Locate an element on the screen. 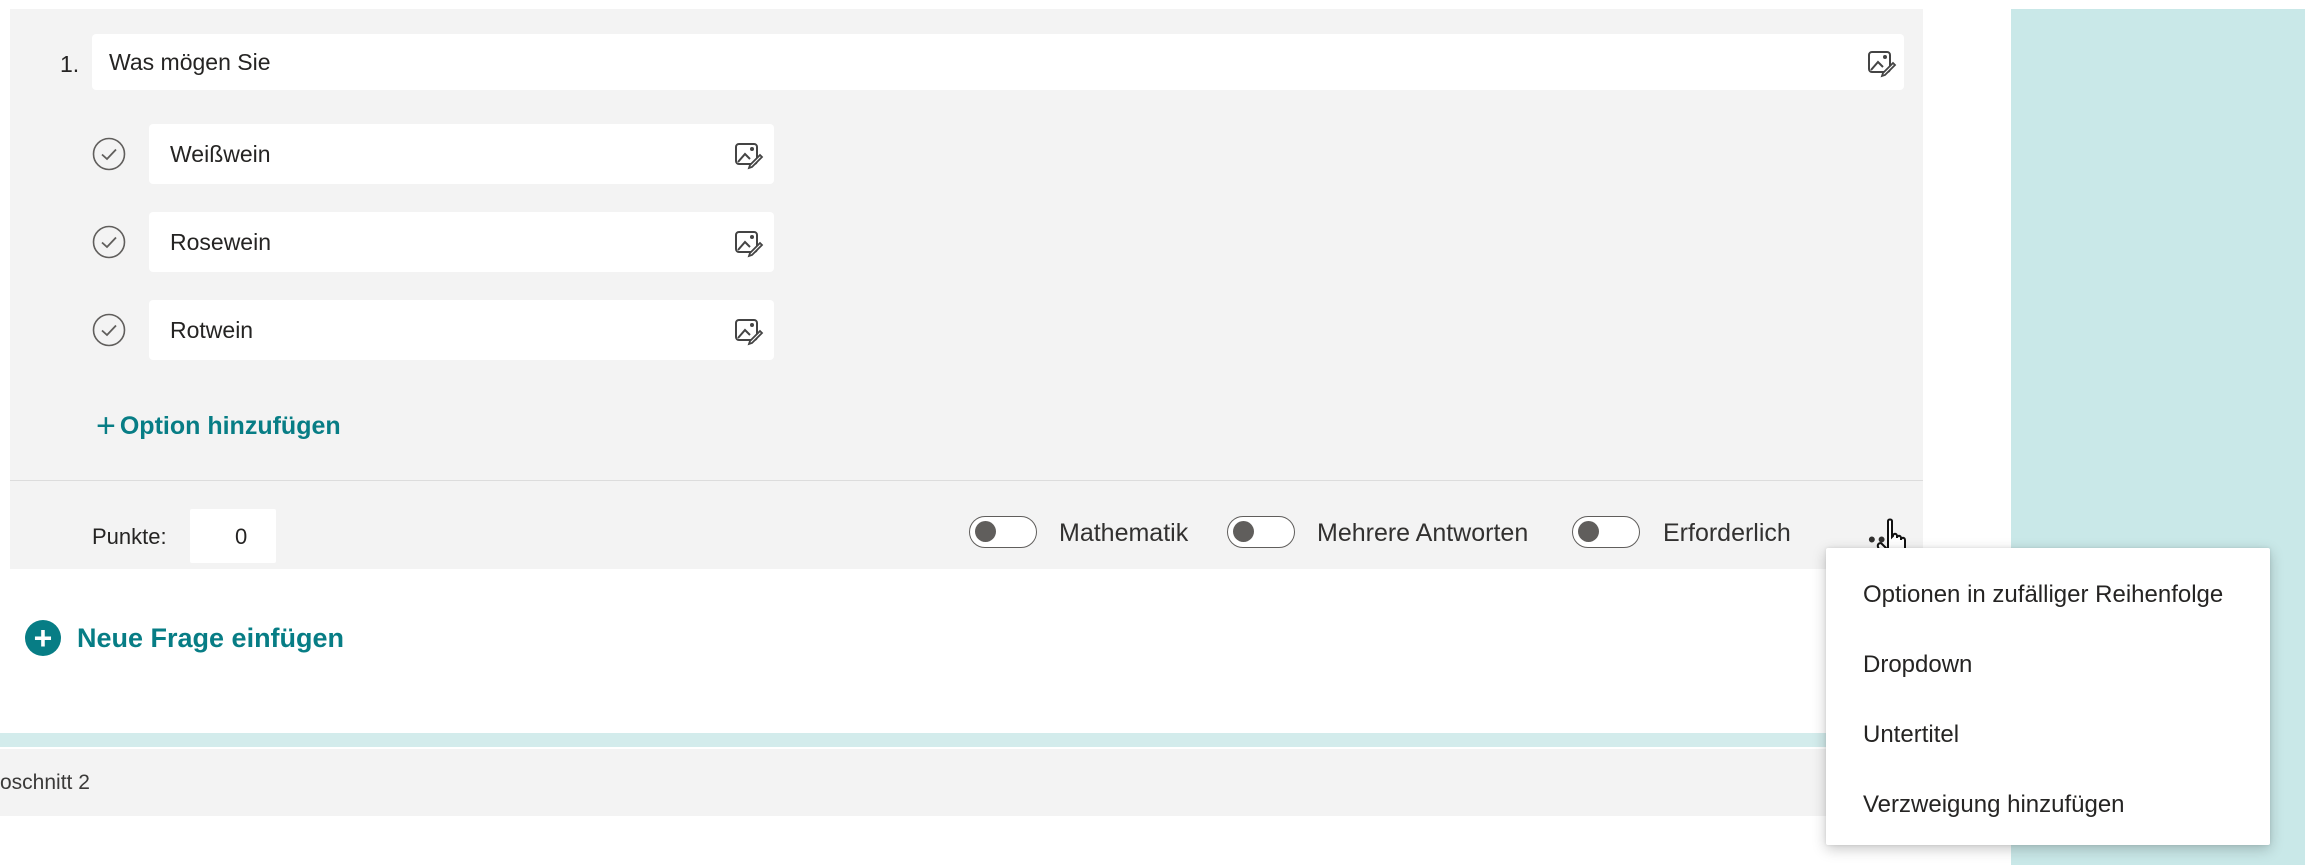 Image resolution: width=2305 pixels, height=865 pixels. points-value: 0 is located at coordinates (241, 536).